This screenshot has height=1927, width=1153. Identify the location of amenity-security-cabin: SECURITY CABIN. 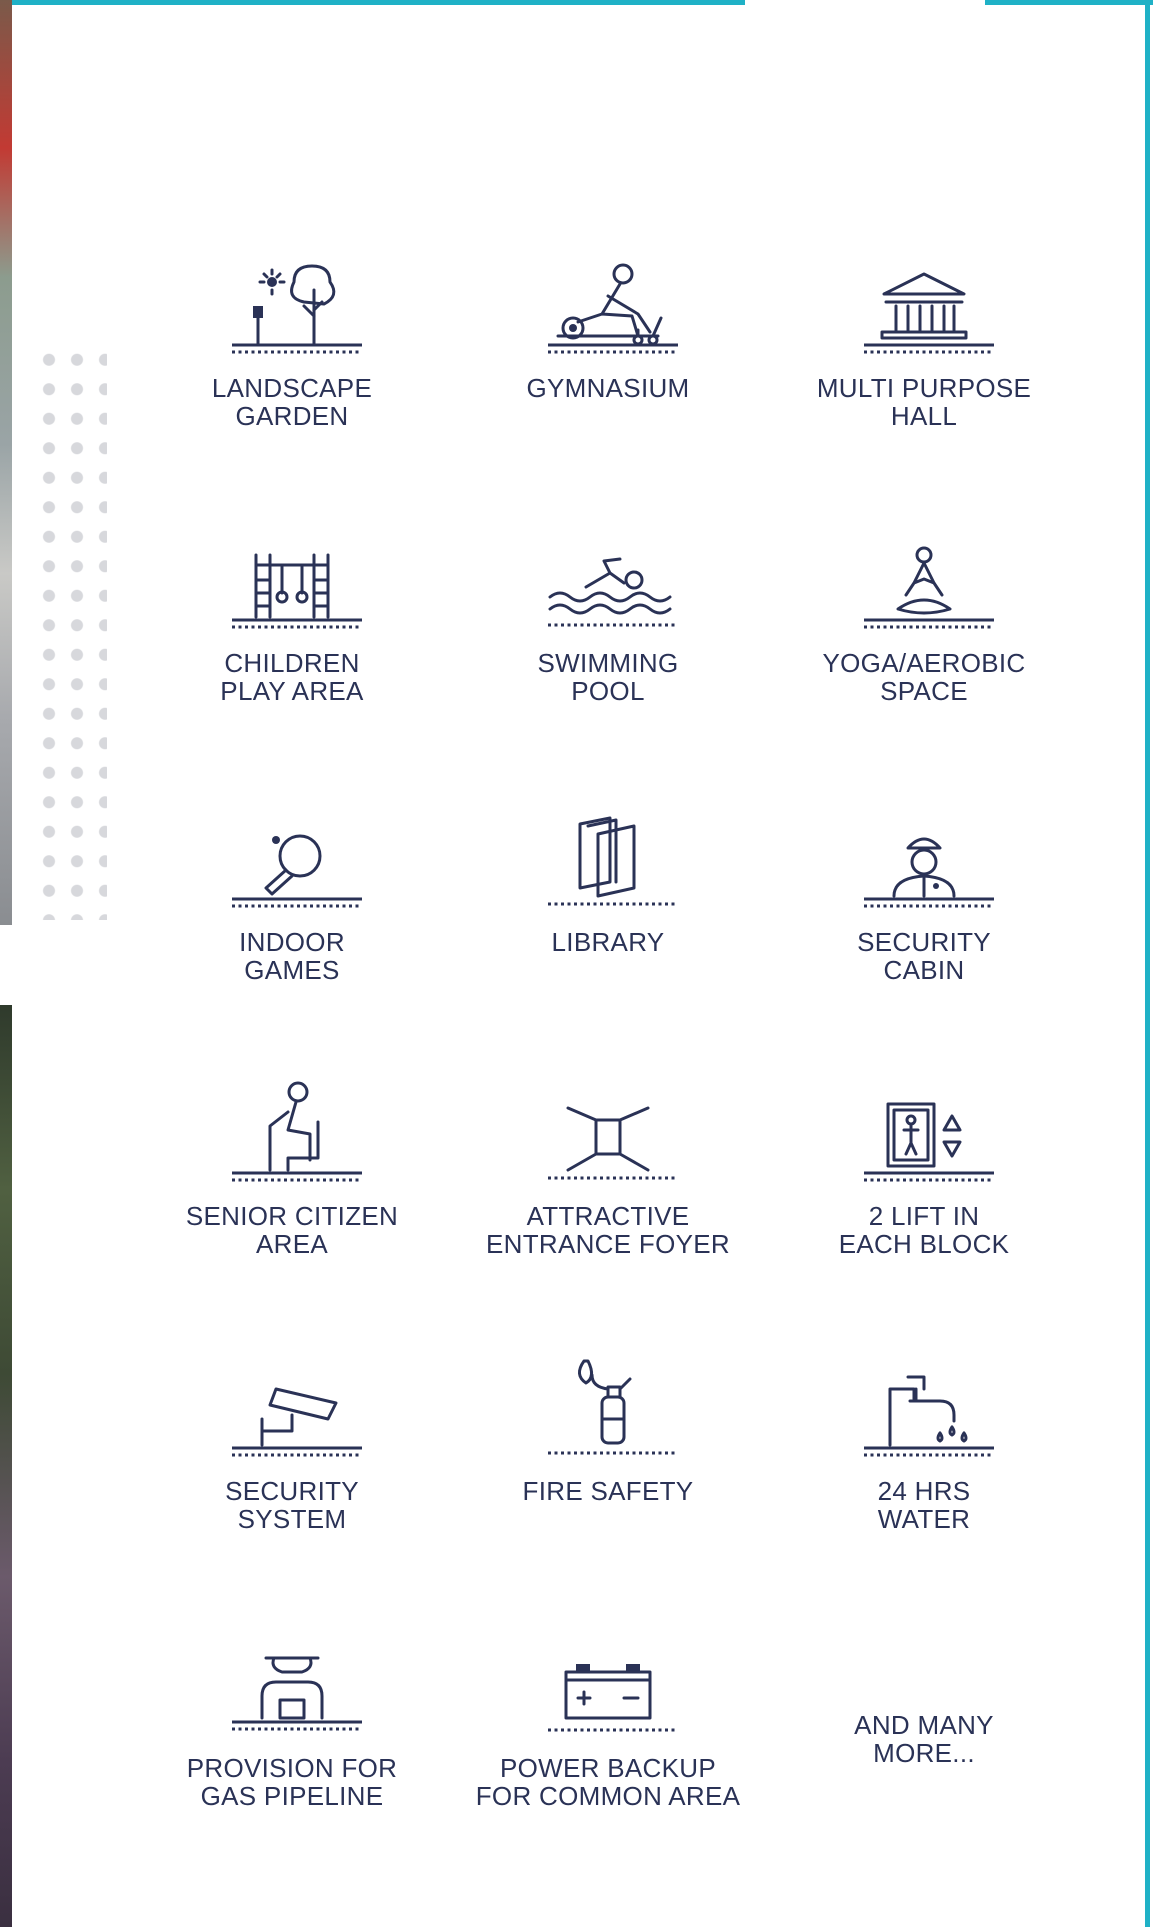
(924, 894).